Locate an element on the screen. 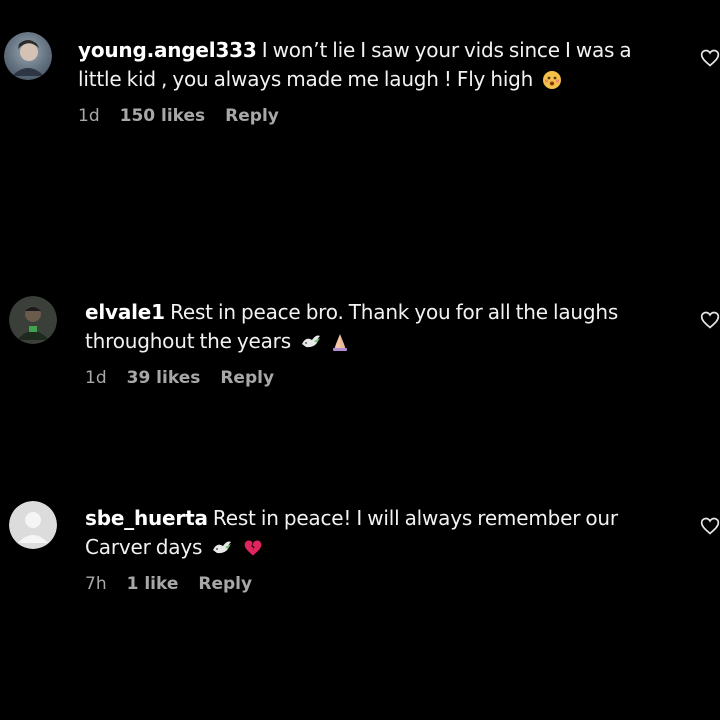 The width and height of the screenshot is (720, 720). praying-hands-emoji is located at coordinates (340, 345).